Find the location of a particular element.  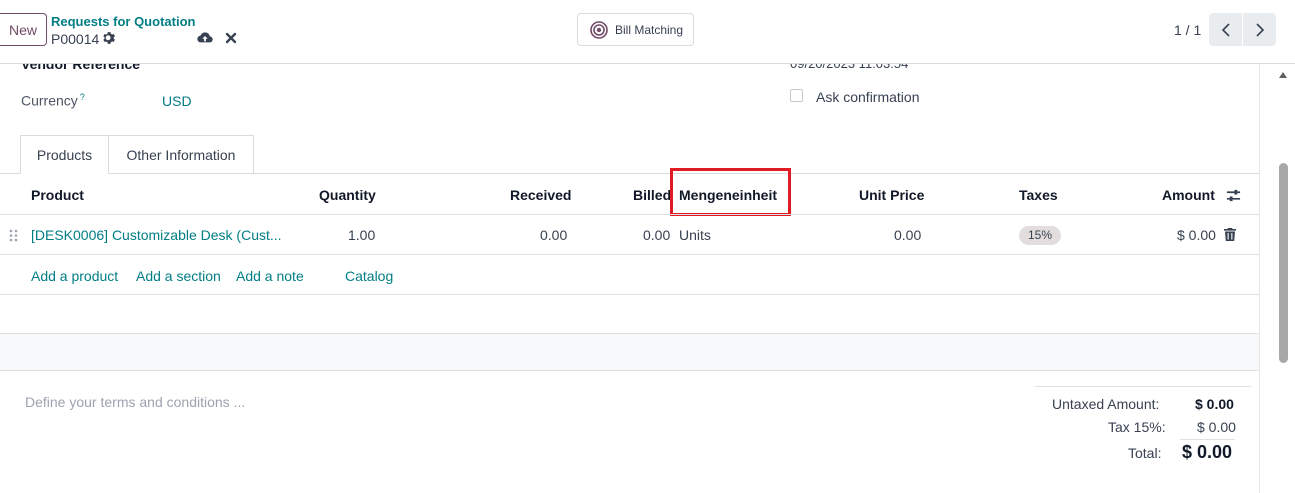

pager-previous-button is located at coordinates (1225, 29).